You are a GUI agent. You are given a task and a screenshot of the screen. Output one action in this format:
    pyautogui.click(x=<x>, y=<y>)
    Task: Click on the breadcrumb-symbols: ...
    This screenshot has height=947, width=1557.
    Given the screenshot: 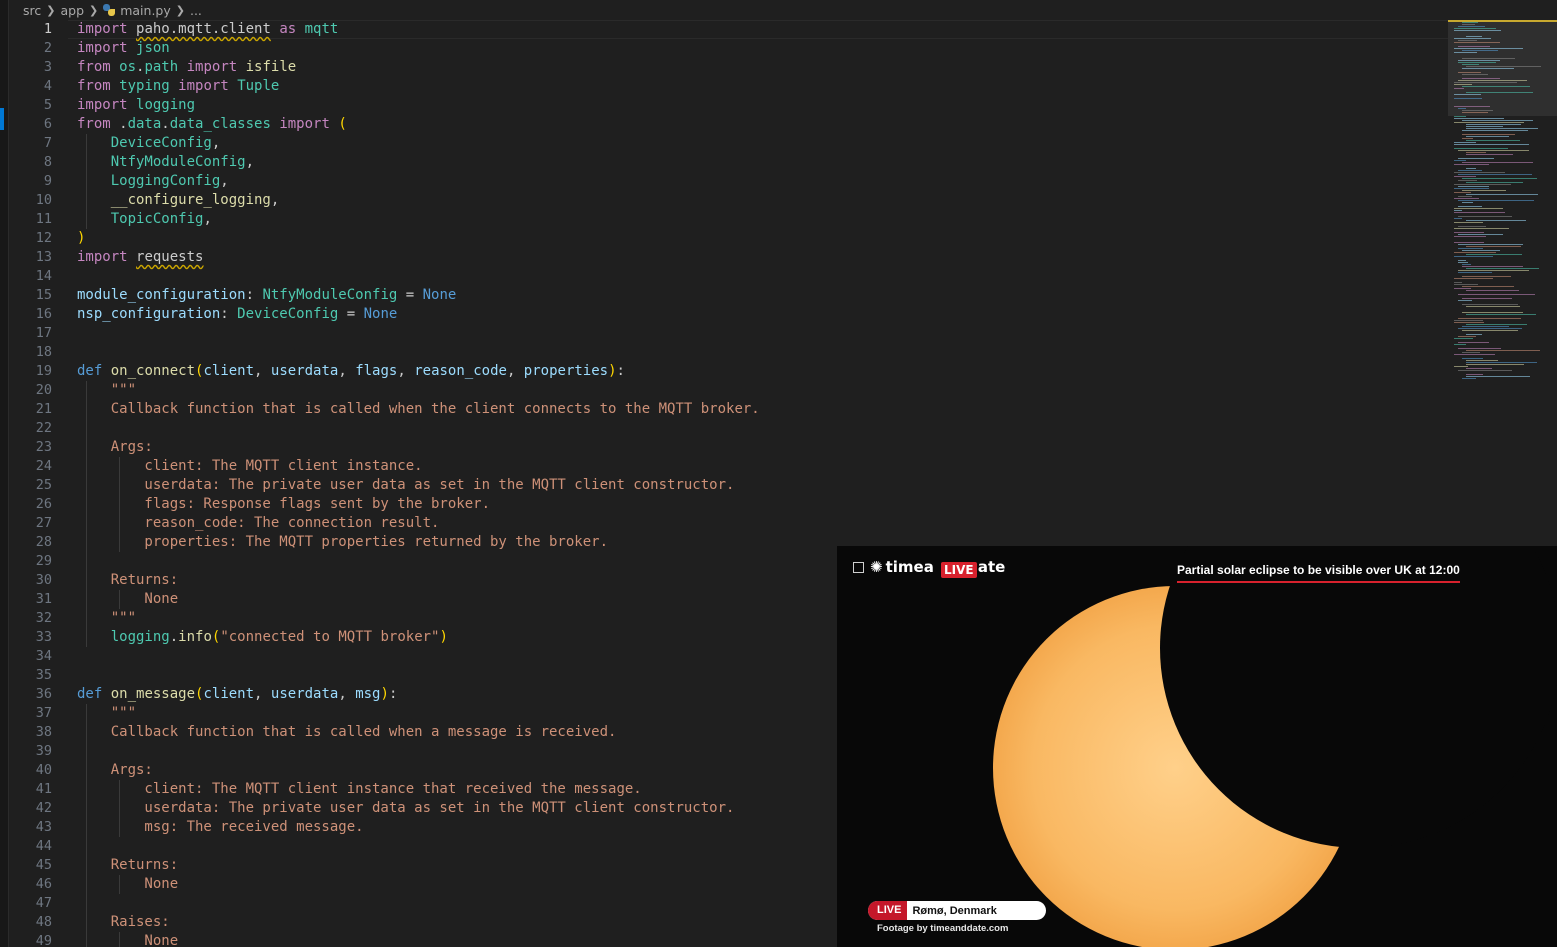 What is the action you would take?
    pyautogui.click(x=196, y=10)
    